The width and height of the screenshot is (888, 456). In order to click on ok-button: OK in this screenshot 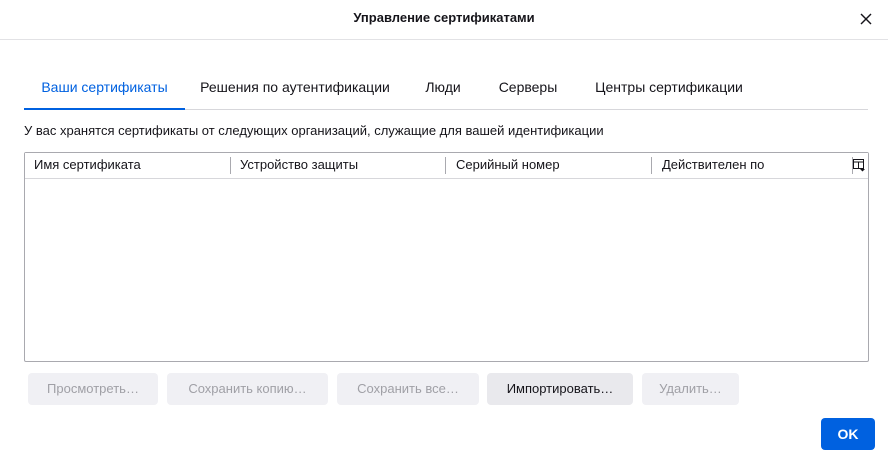, I will do `click(848, 434)`.